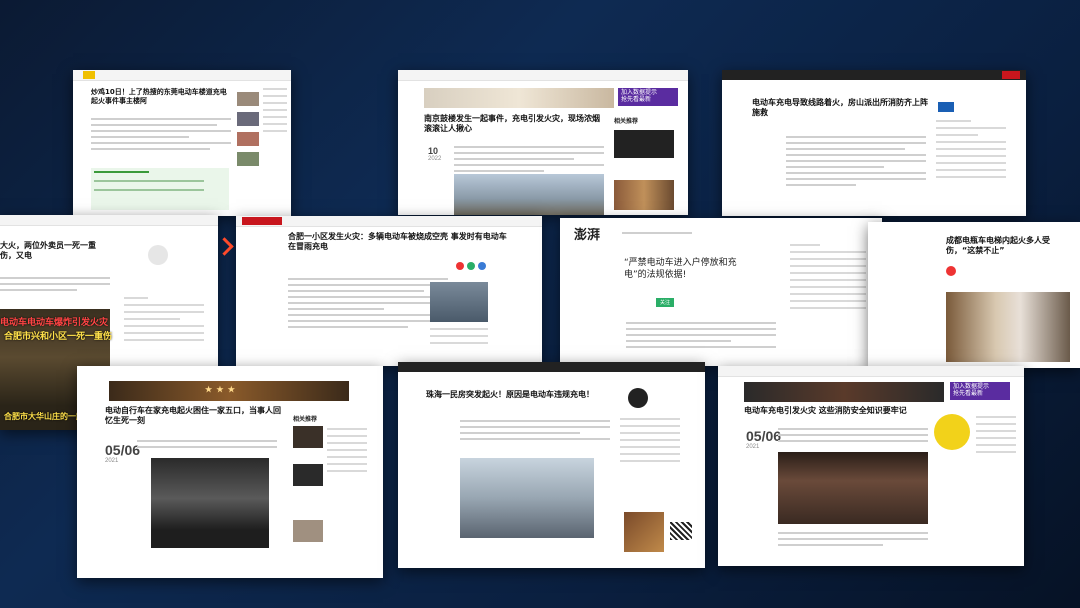 The width and height of the screenshot is (1080, 608). Describe the element at coordinates (193, 416) in the screenshot. I see `article-title: 电动自行车在家充电起火困住一家五口，当事人回忆生死一刻` at that location.